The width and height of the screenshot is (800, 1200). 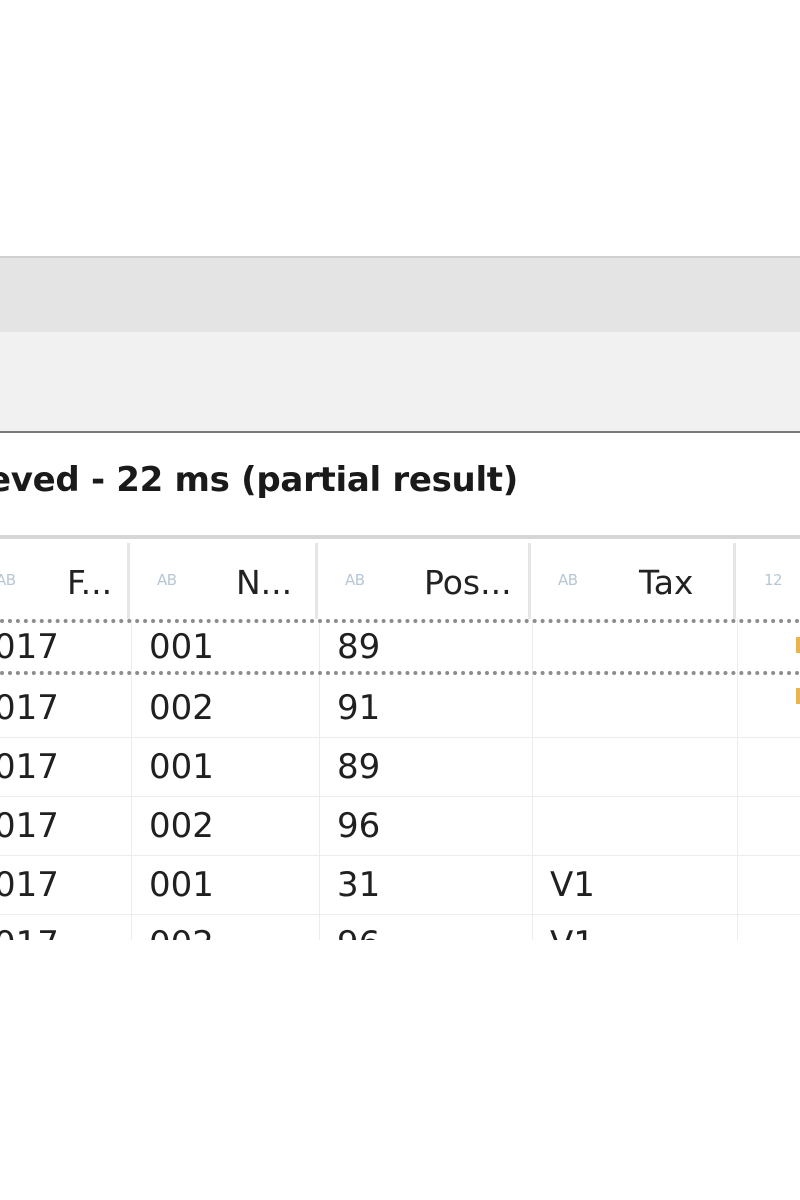 What do you see at coordinates (400, 884) in the screenshot?
I see `table-row: 017 001 31 V1` at bounding box center [400, 884].